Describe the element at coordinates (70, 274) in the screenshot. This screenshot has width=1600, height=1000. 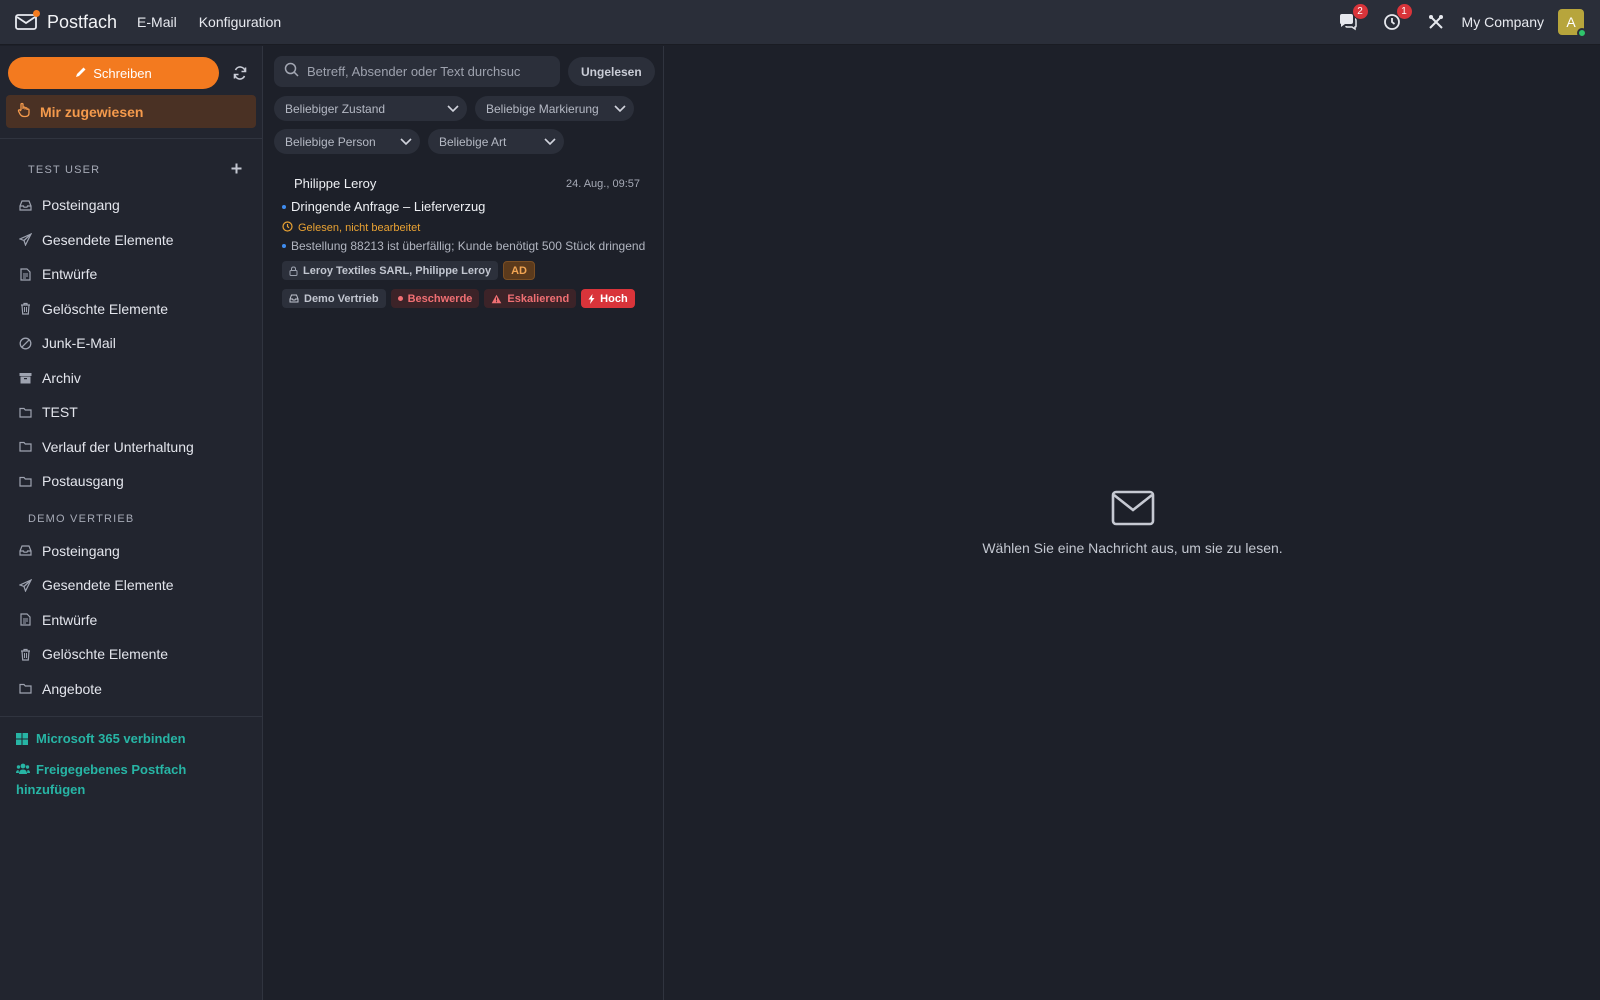
I see `sidebar-folder-label: Entwürfe` at that location.